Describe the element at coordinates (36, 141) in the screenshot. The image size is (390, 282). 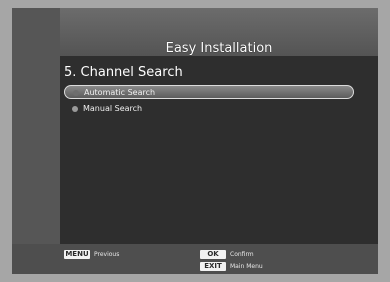
I see `left-sidebar-strip` at that location.